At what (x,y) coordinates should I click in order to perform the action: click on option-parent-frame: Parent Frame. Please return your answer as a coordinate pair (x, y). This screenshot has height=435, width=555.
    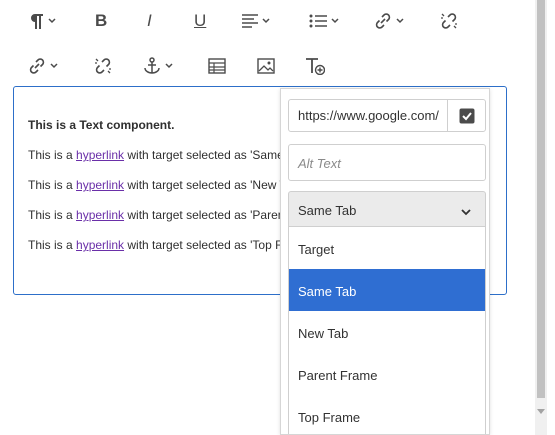
    Looking at the image, I should click on (387, 374).